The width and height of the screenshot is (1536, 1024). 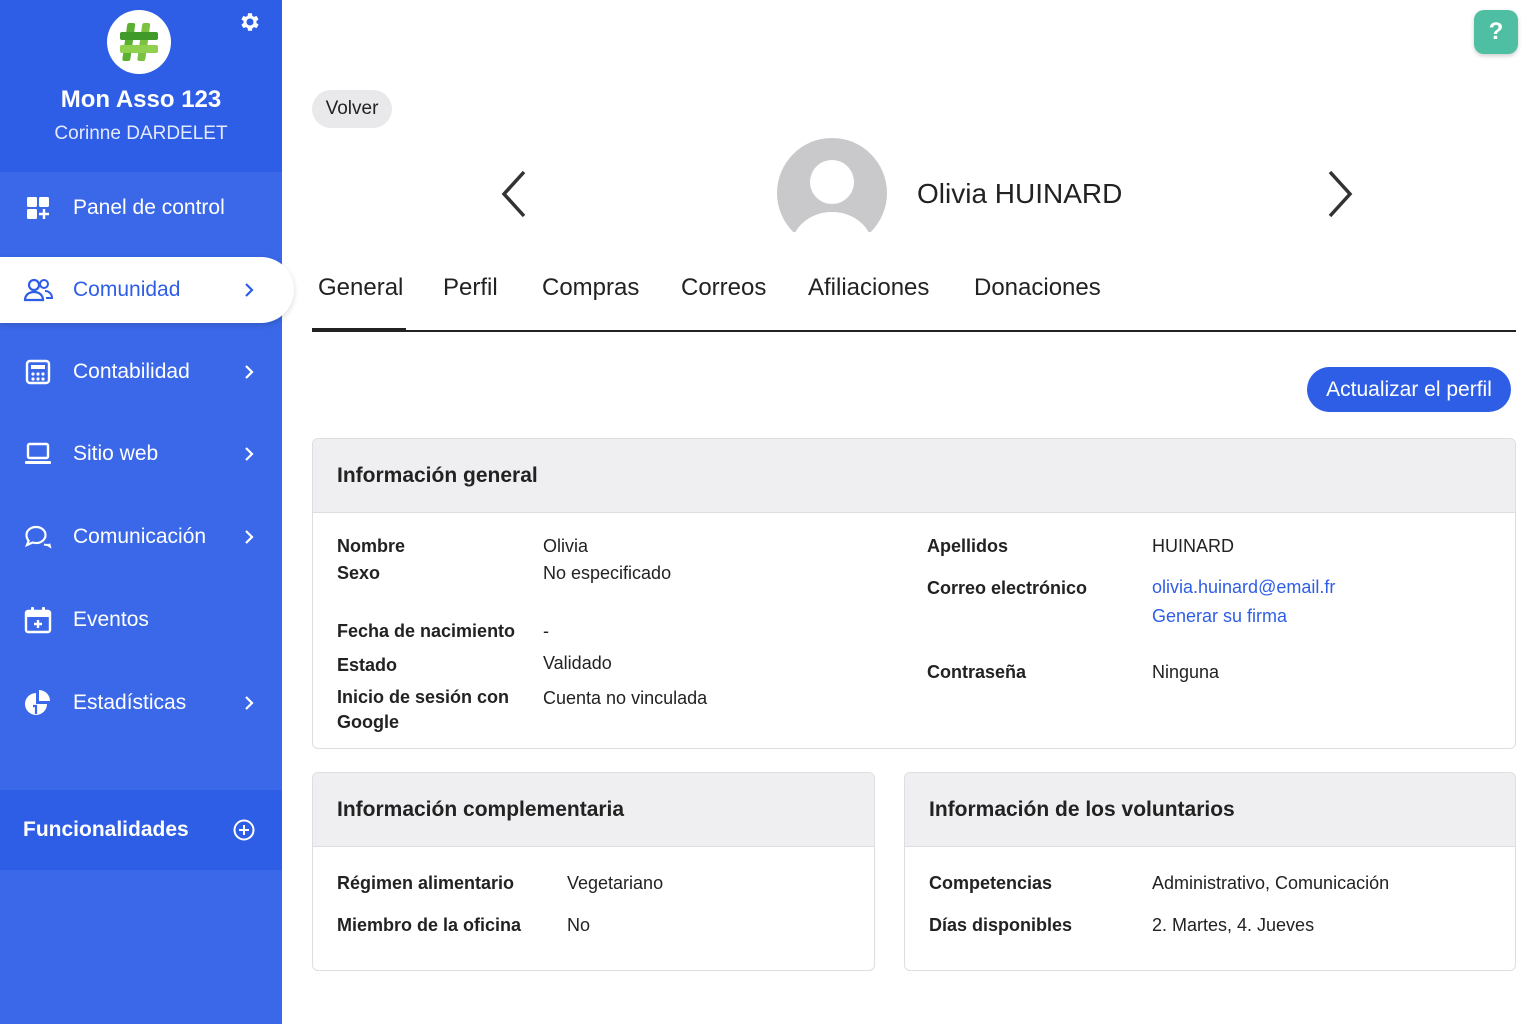 I want to click on active-tab-indicator, so click(x=359, y=329).